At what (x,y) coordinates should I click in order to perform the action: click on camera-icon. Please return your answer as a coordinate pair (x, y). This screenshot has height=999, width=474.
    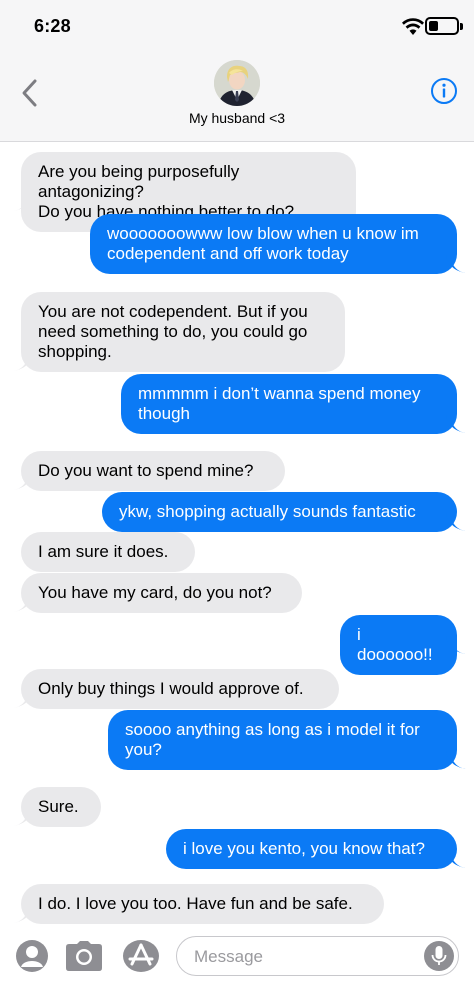
    Looking at the image, I should click on (84, 956).